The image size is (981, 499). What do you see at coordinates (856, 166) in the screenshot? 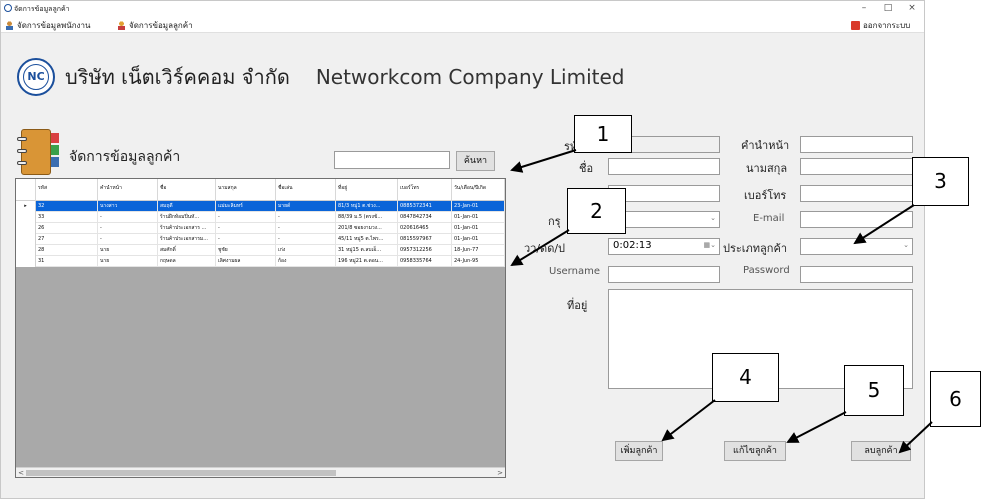
I see `surname-field` at bounding box center [856, 166].